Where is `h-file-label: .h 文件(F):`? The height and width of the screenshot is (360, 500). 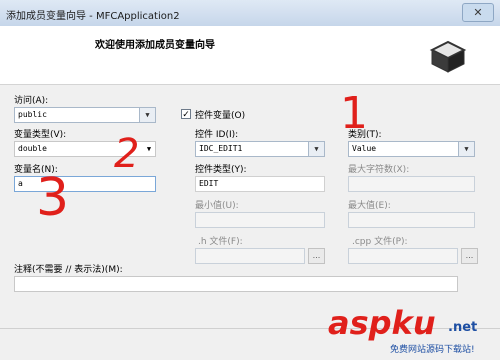
h-file-label: .h 文件(F): is located at coordinates (220, 242).